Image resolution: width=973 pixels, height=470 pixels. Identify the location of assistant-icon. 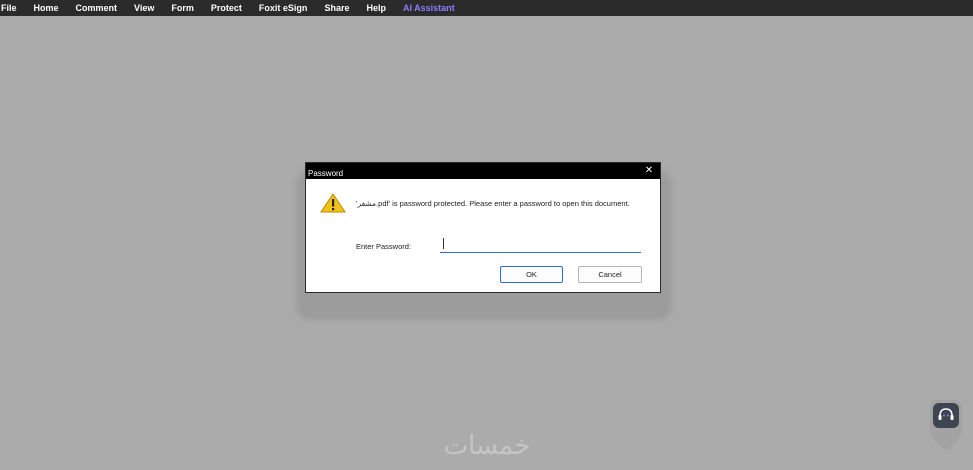
(946, 414).